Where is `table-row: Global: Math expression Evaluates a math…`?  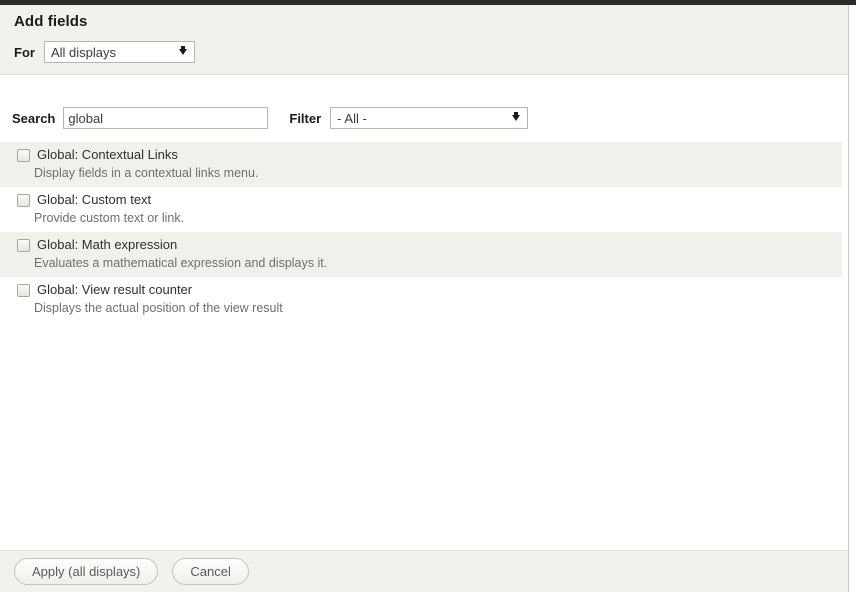 table-row: Global: Math expression Evaluates a math… is located at coordinates (421, 254).